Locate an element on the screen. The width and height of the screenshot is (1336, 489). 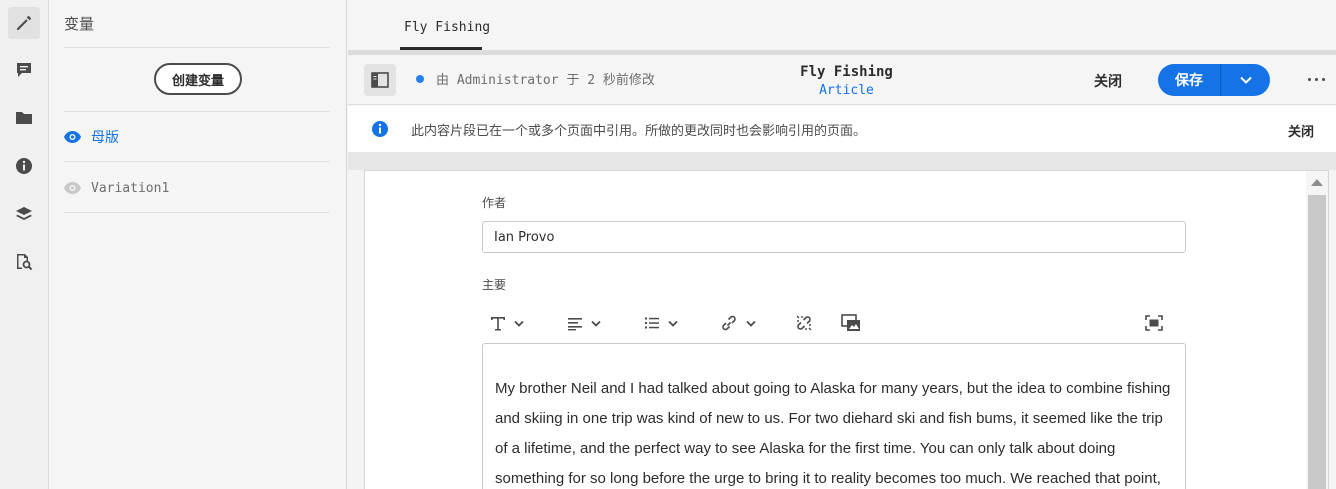
metadata-button is located at coordinates (24, 166).